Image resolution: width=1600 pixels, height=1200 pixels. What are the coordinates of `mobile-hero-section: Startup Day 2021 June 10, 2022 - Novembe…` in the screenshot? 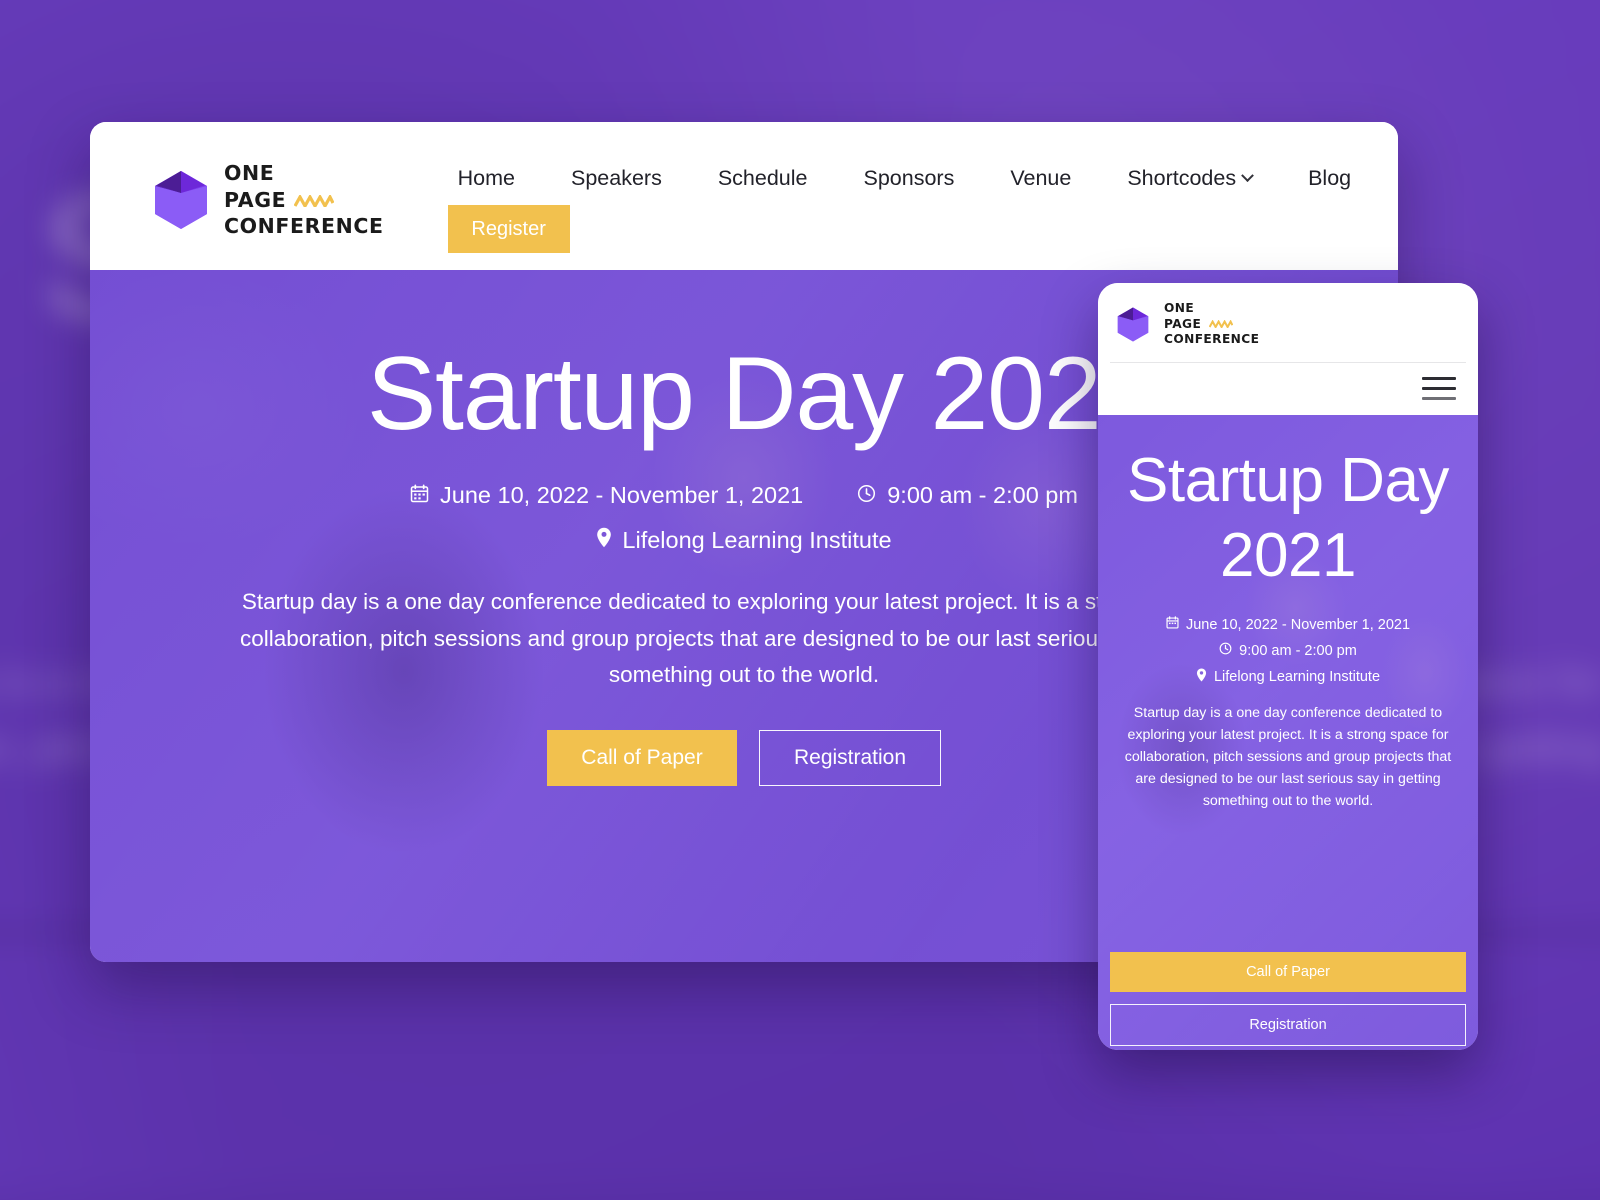 It's located at (1288, 732).